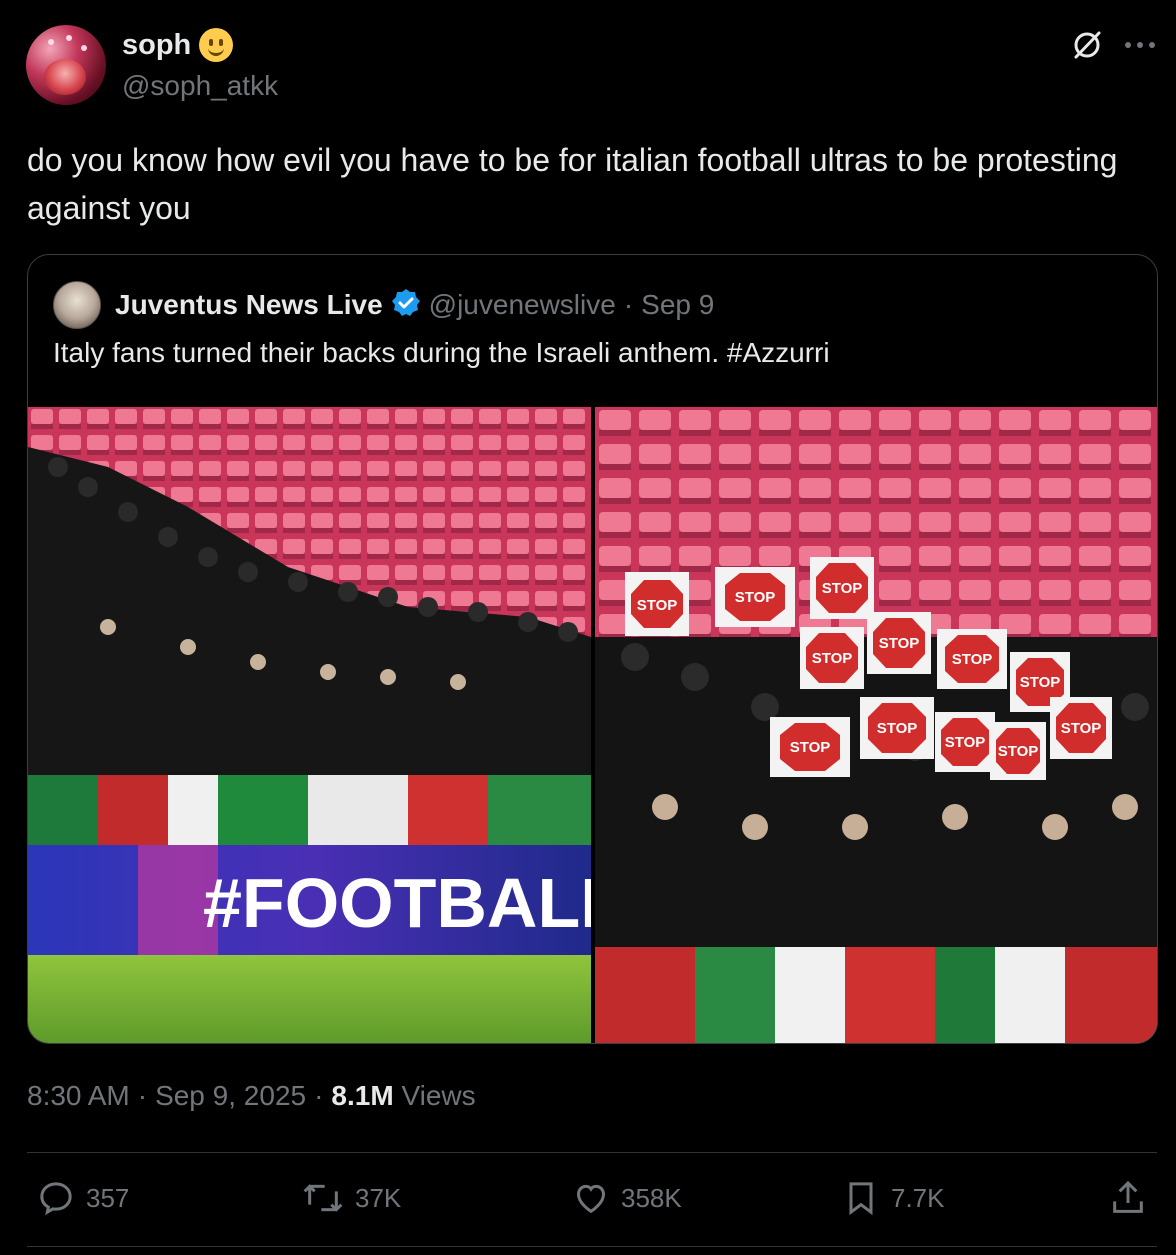 The image size is (1176, 1255). I want to click on author-avatar, so click(66, 65).